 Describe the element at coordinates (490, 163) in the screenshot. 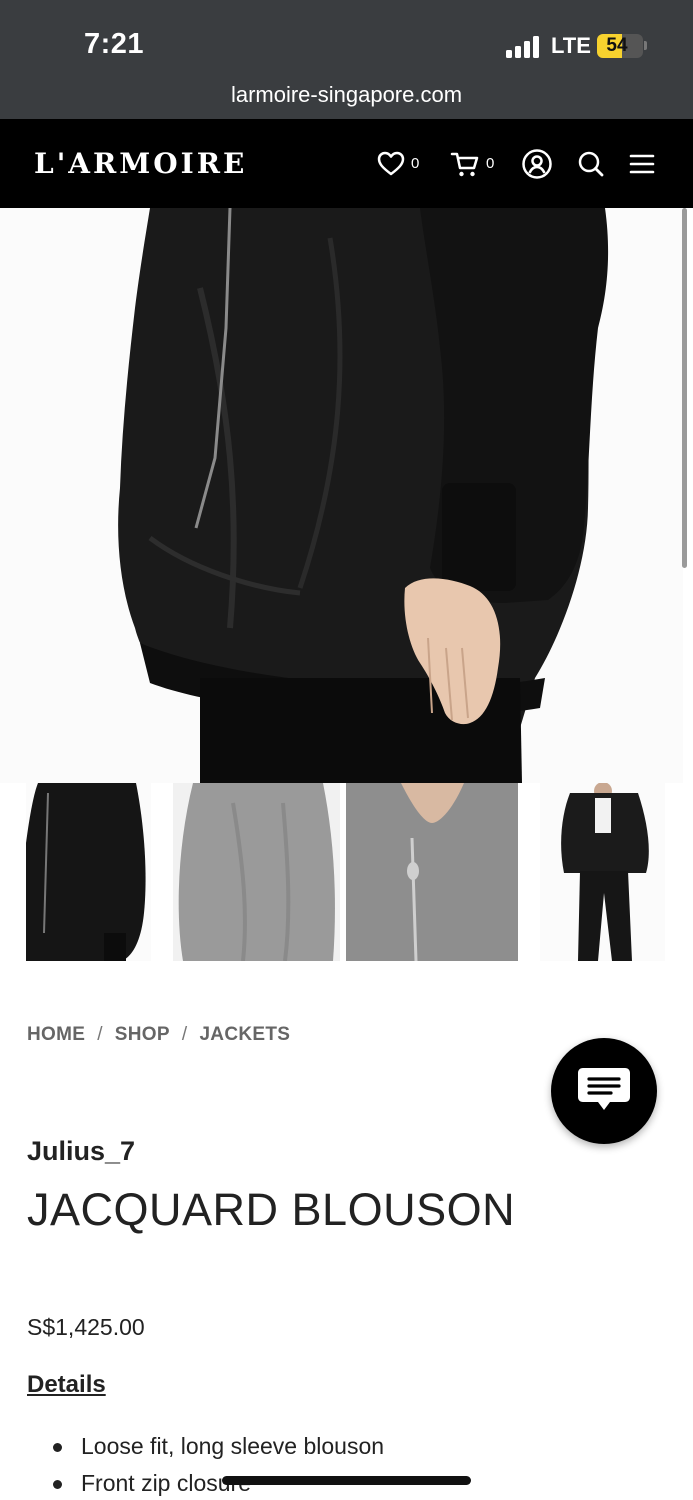

I see `cart-count: 0` at that location.